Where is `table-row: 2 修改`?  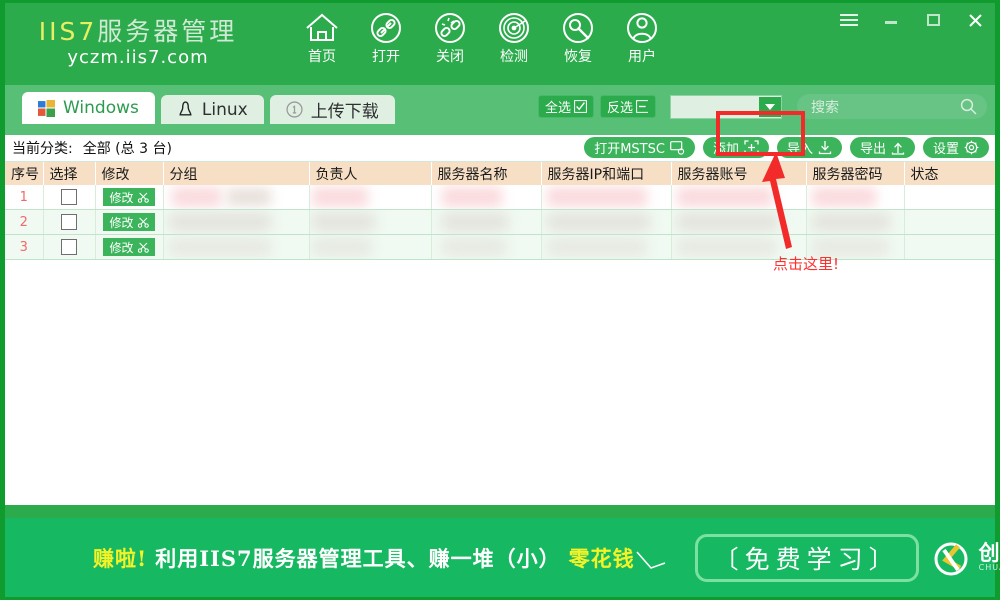 table-row: 2 修改 is located at coordinates (500, 222).